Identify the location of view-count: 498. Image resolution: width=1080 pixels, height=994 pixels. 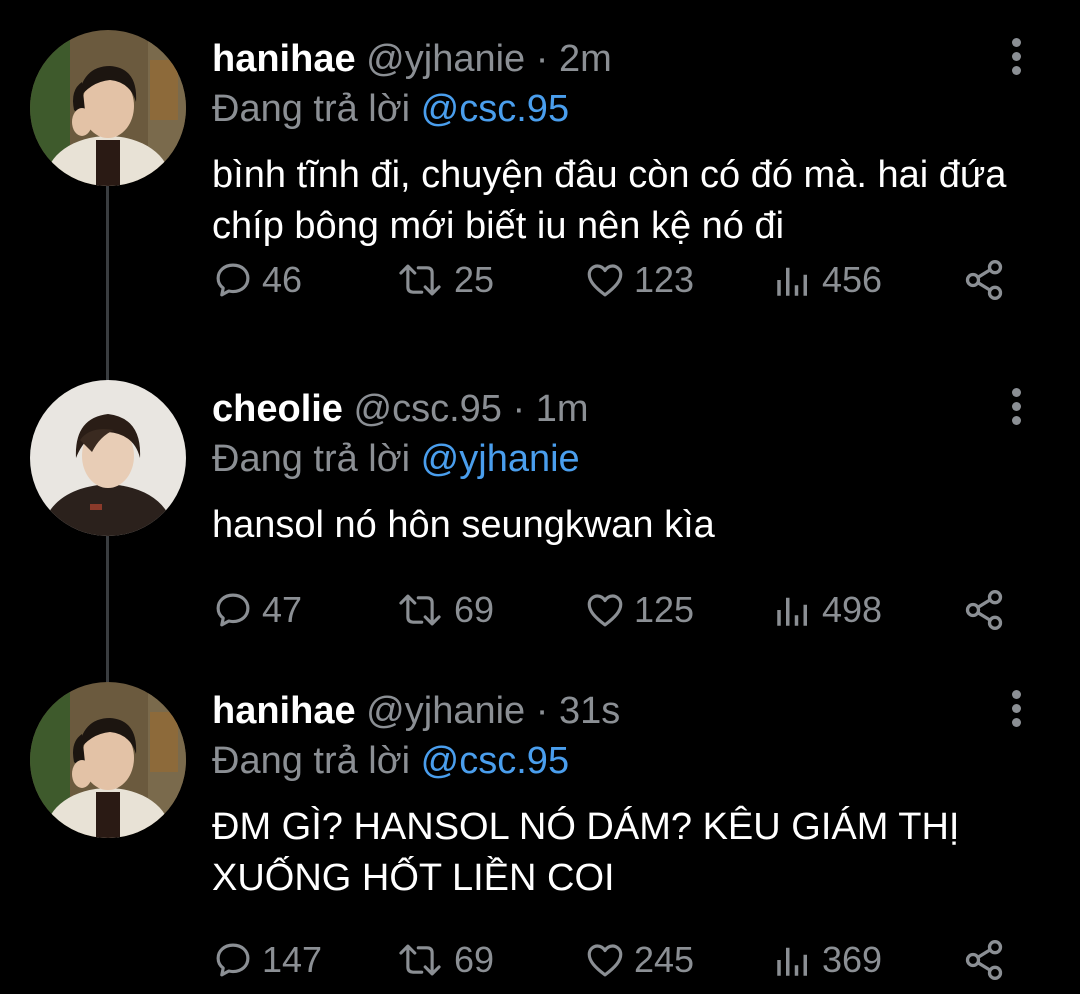
(852, 609).